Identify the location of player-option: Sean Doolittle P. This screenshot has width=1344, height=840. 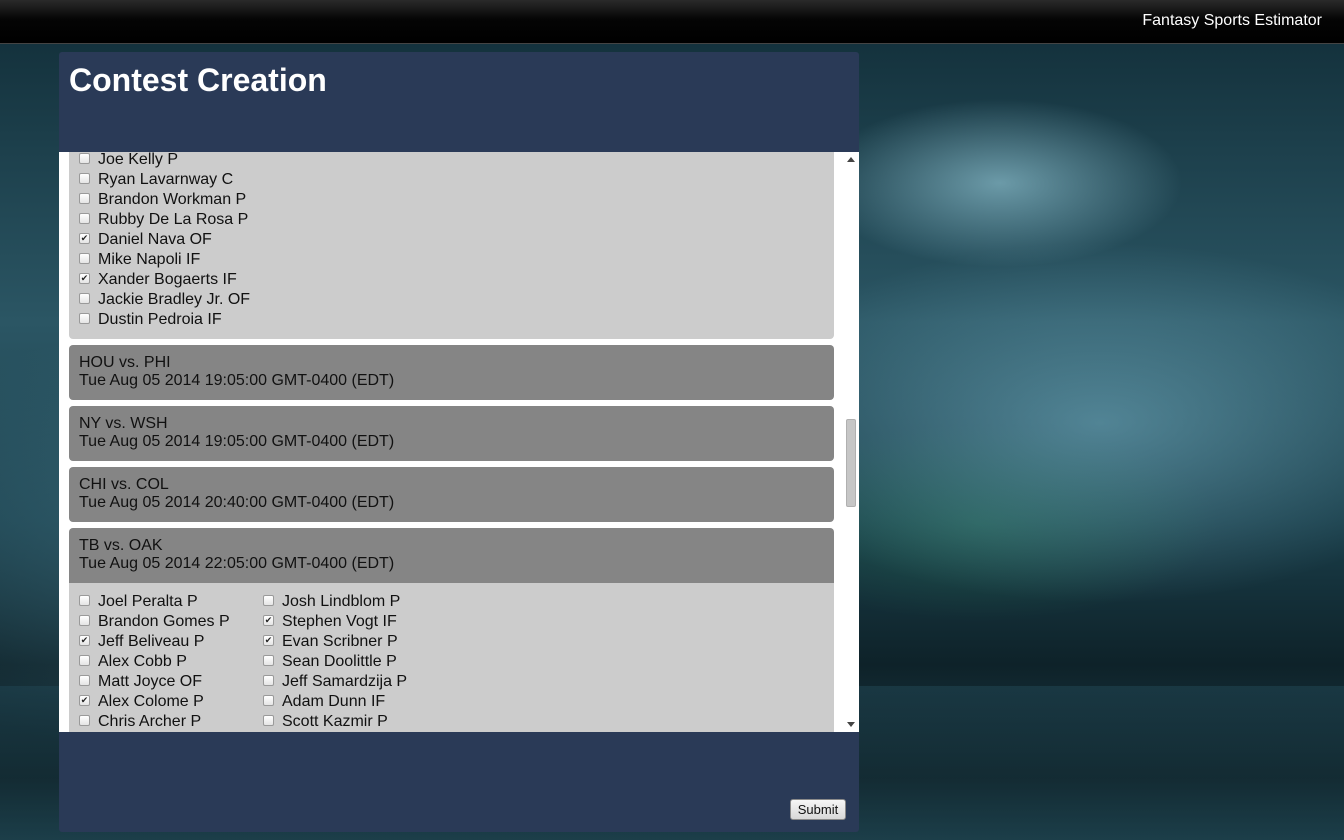
(335, 662).